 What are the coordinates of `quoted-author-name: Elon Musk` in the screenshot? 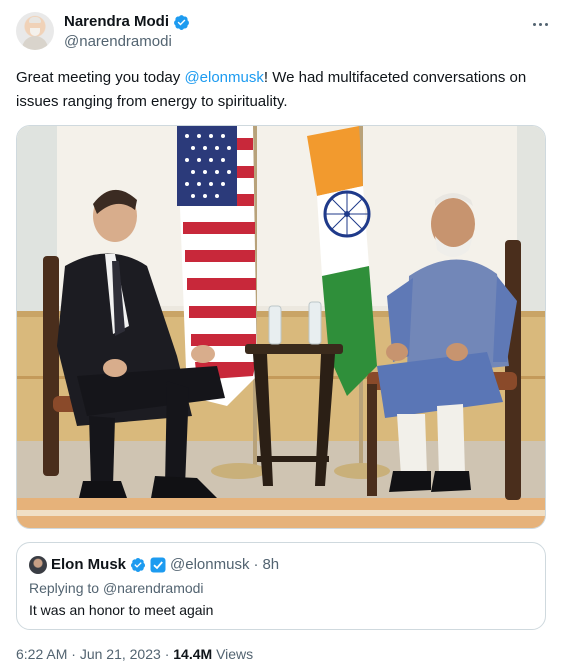 It's located at (88, 565).